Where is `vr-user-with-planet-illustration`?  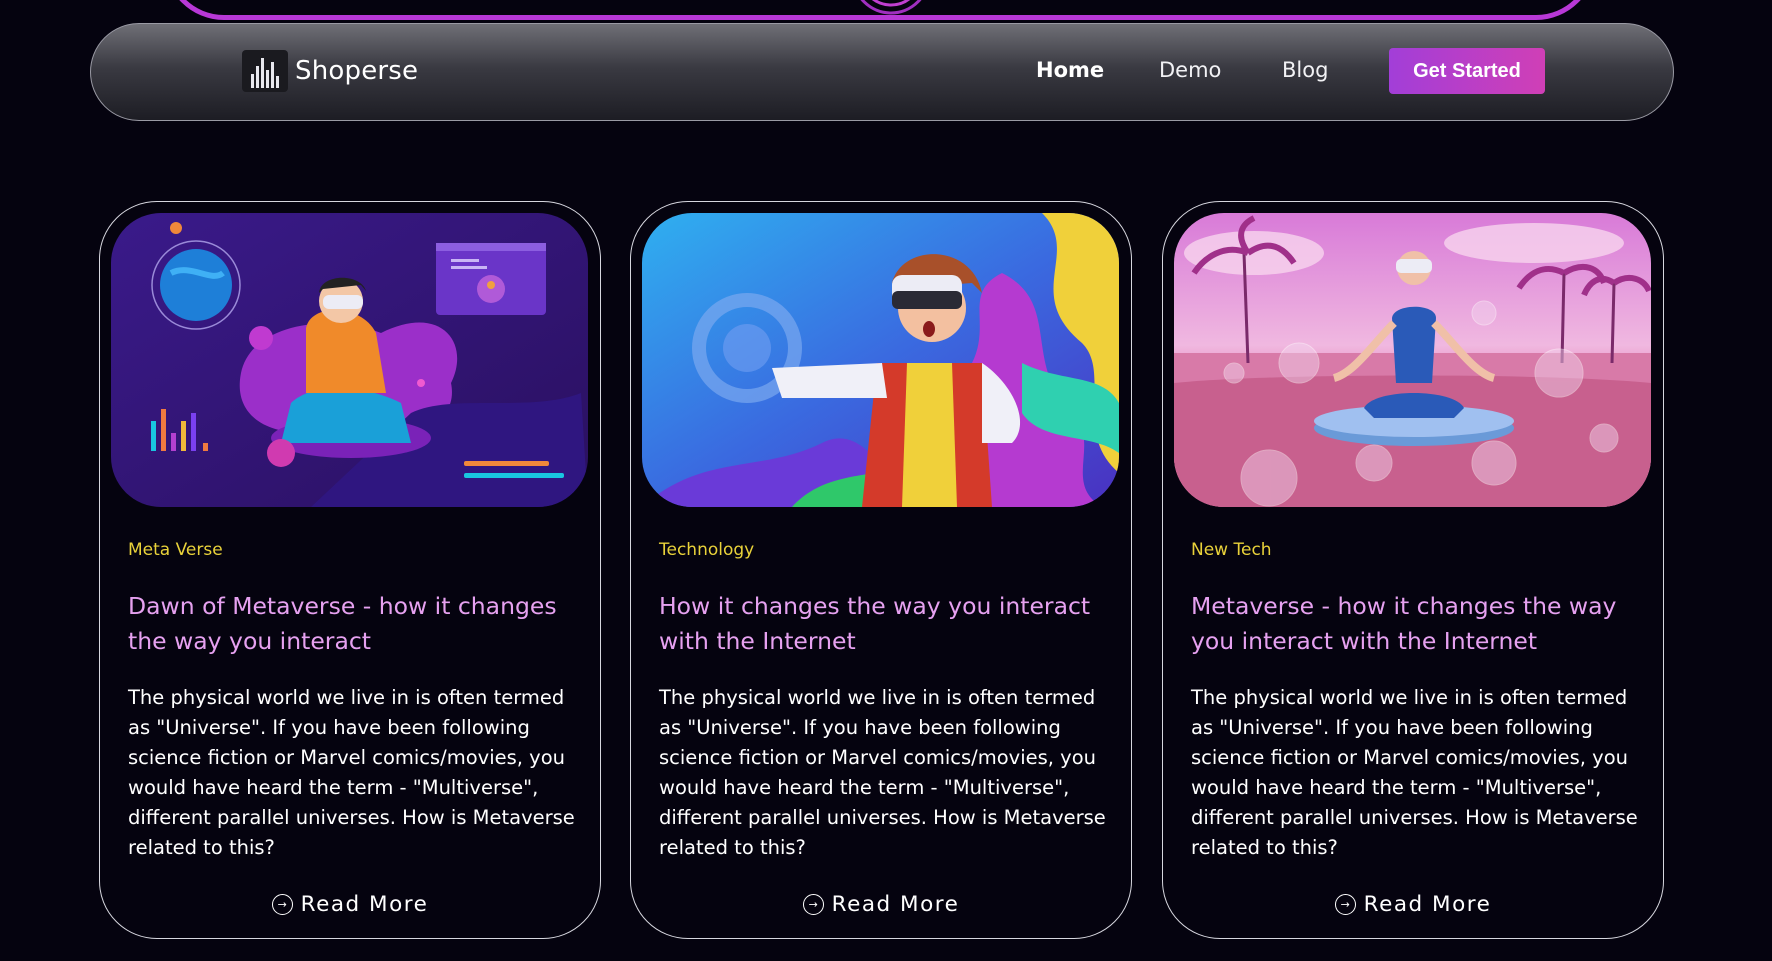 vr-user-with-planet-illustration is located at coordinates (349, 360).